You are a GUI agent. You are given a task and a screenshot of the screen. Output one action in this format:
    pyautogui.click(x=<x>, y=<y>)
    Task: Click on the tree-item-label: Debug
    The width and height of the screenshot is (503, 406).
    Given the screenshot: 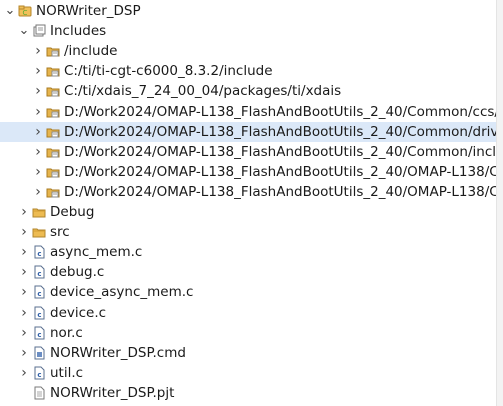 What is the action you would take?
    pyautogui.click(x=72, y=212)
    